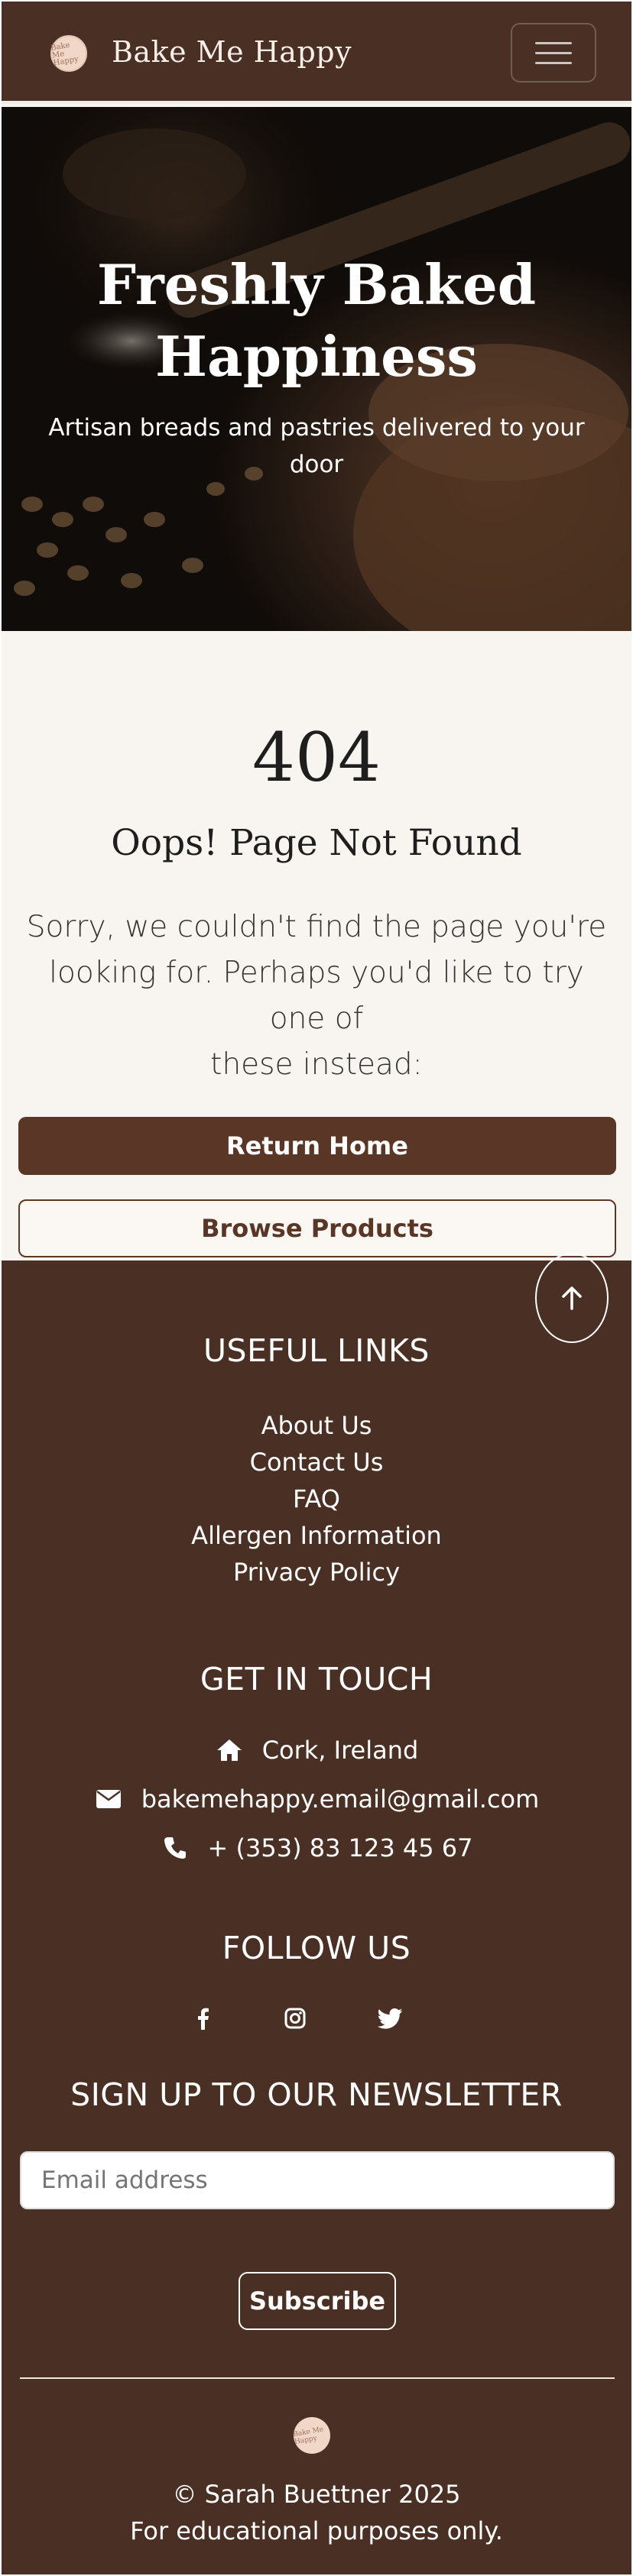 This screenshot has height=2576, width=633. I want to click on arrow-up-icon, so click(572, 1298).